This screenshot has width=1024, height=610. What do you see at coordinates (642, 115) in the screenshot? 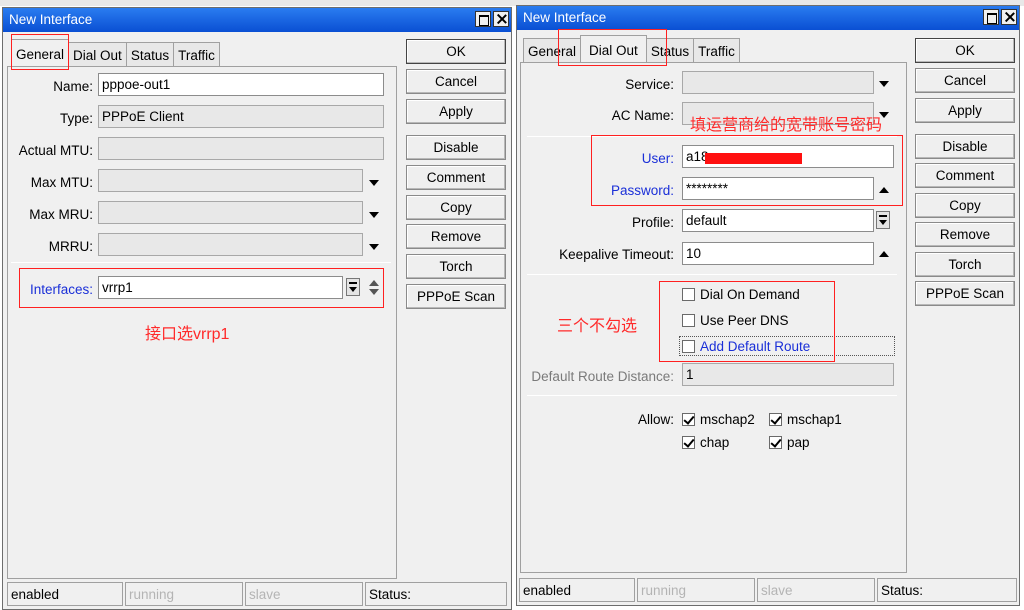
I see `ac-name-label: AC Name:` at bounding box center [642, 115].